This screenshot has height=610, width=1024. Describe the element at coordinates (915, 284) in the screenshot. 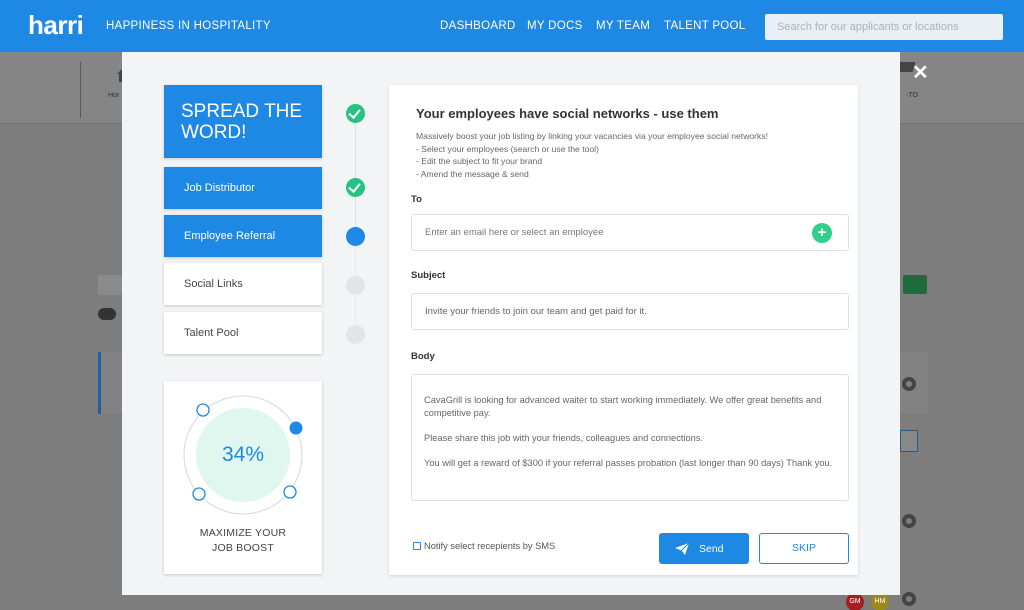

I see `background-green-button` at that location.